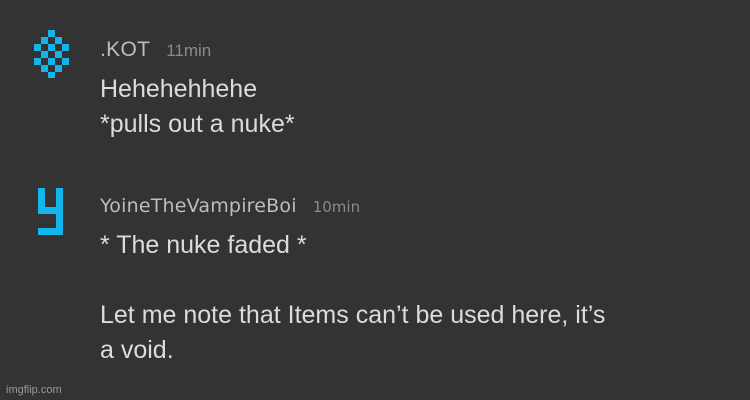 This screenshot has width=750, height=400. Describe the element at coordinates (336, 207) in the screenshot. I see `timestamp: 10min` at that location.